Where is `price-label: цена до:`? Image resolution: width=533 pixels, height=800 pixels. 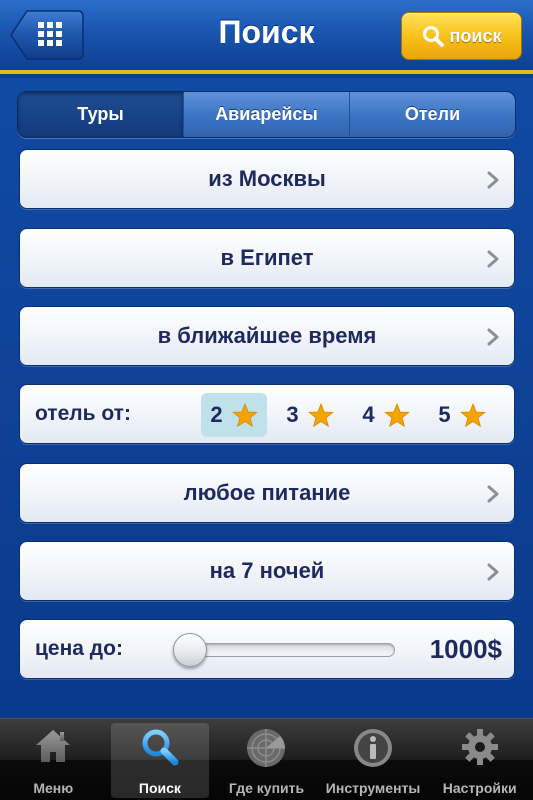 price-label: цена до: is located at coordinates (79, 648).